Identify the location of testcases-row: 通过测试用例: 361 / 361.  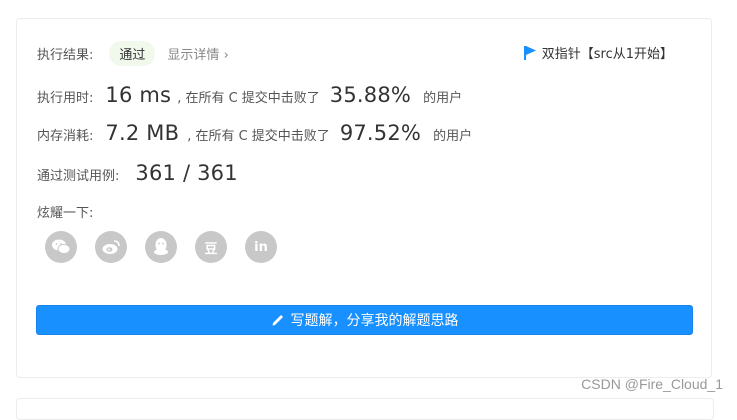
(137, 173).